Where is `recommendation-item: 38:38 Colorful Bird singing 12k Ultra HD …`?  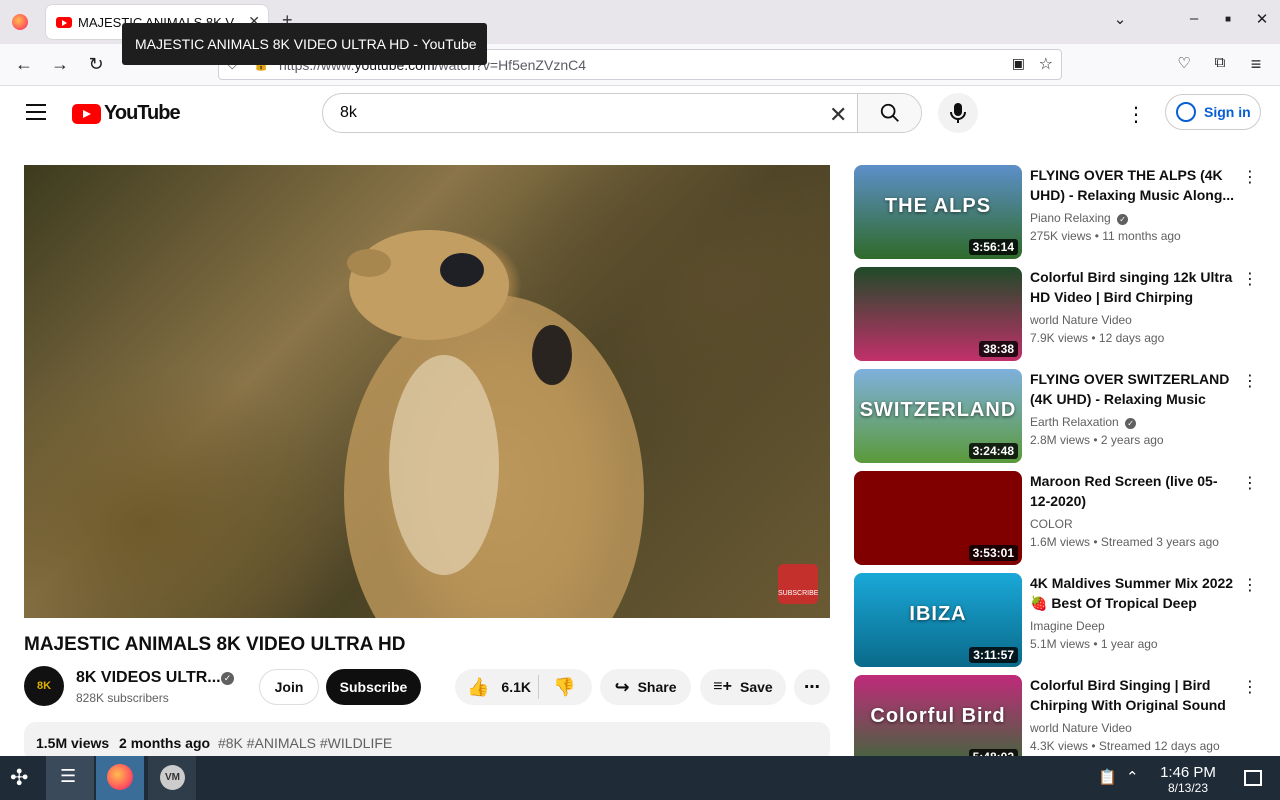 recommendation-item: 38:38 Colorful Bird singing 12k Ultra HD … is located at coordinates (1056, 314).